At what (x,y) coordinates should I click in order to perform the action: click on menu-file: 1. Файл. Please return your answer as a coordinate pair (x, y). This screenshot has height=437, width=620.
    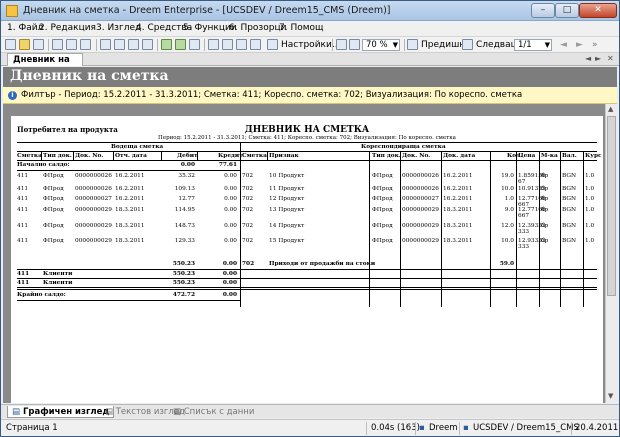
    Looking at the image, I should click on (25, 28).